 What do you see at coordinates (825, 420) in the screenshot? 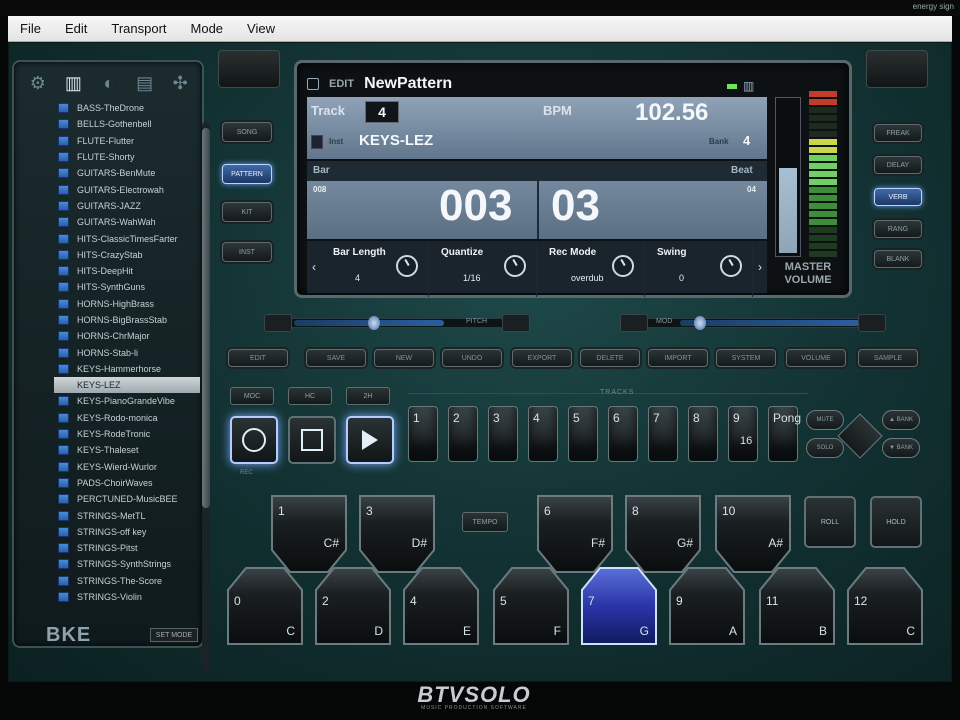
I see `mute-button: MUTE` at bounding box center [825, 420].